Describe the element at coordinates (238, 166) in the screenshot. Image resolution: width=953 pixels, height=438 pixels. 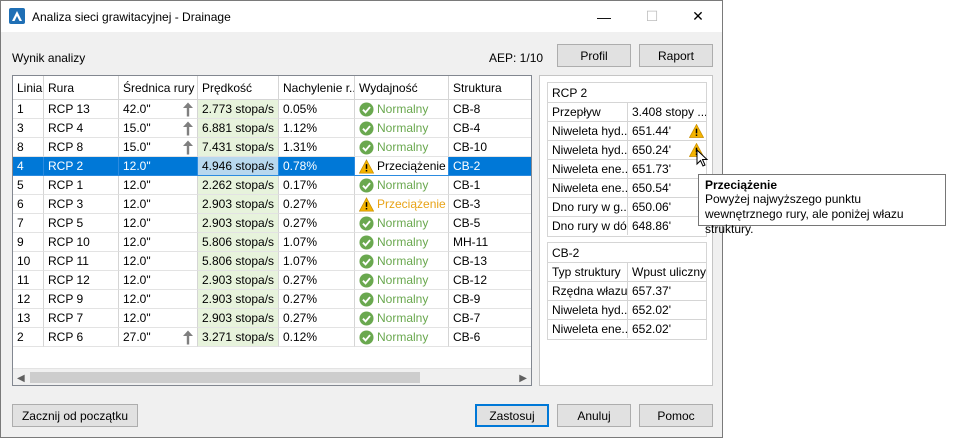
I see `cell-predkosc: 4.946 stopa/s` at that location.